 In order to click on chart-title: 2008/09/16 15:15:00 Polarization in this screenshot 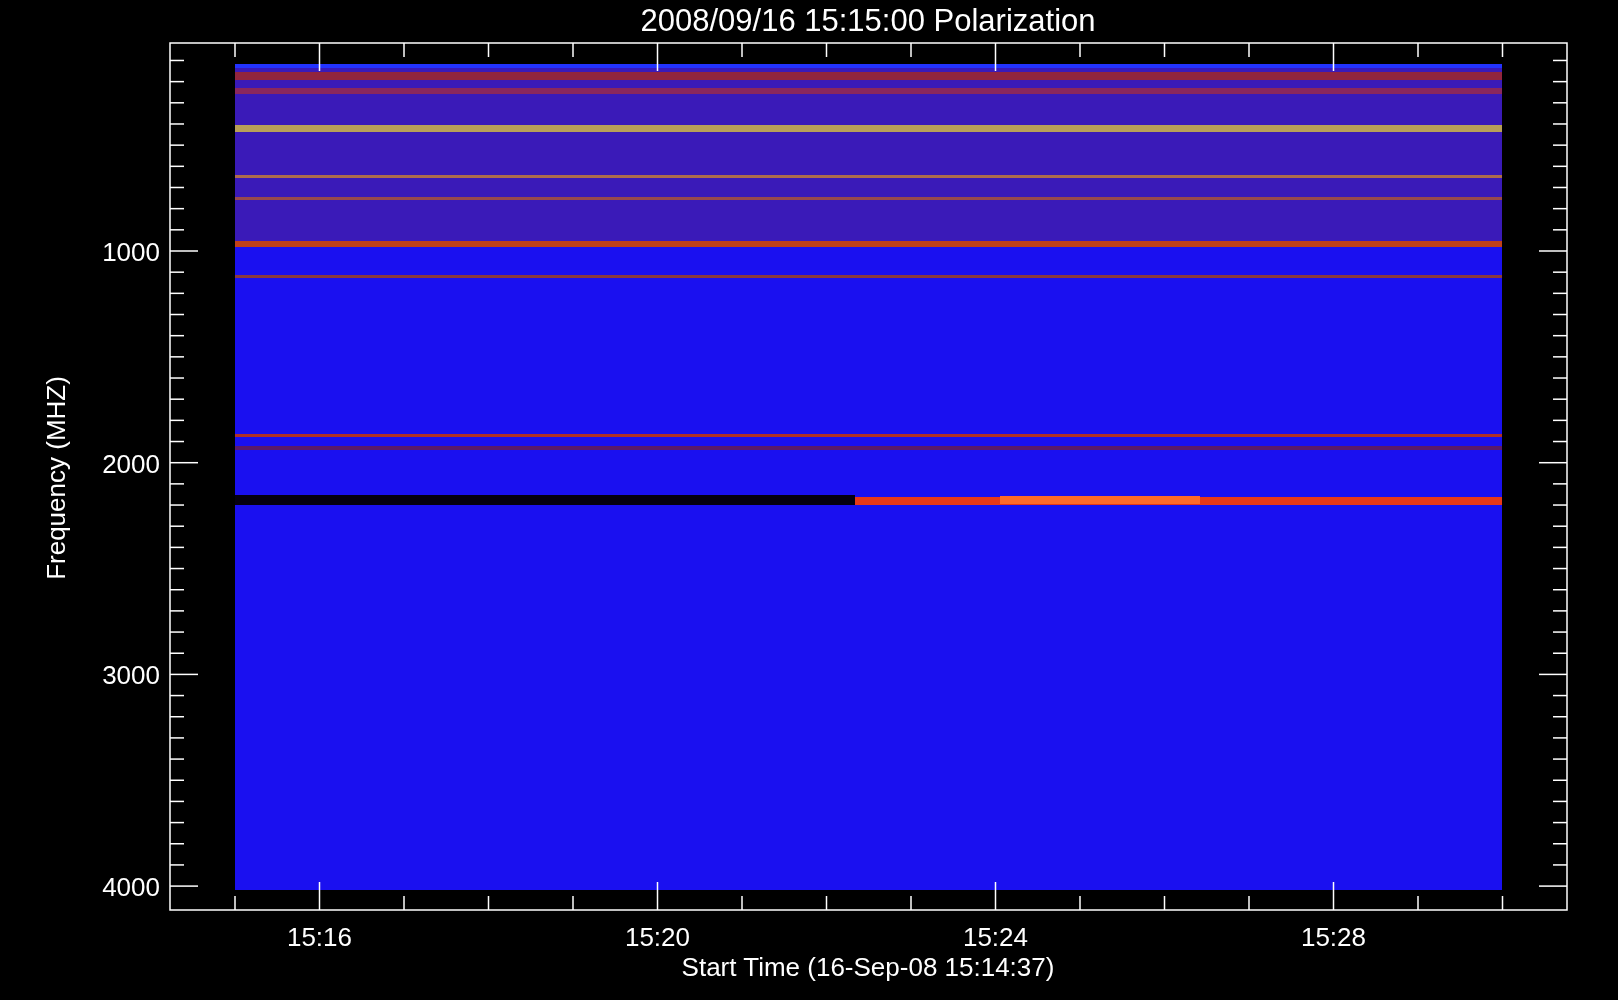, I will do `click(868, 20)`.